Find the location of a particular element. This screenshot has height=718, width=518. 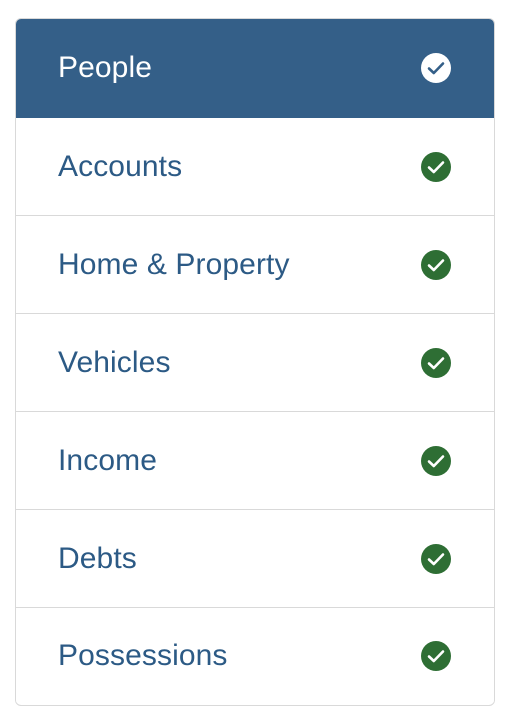

nav-item-accounts: Accounts is located at coordinates (255, 167).